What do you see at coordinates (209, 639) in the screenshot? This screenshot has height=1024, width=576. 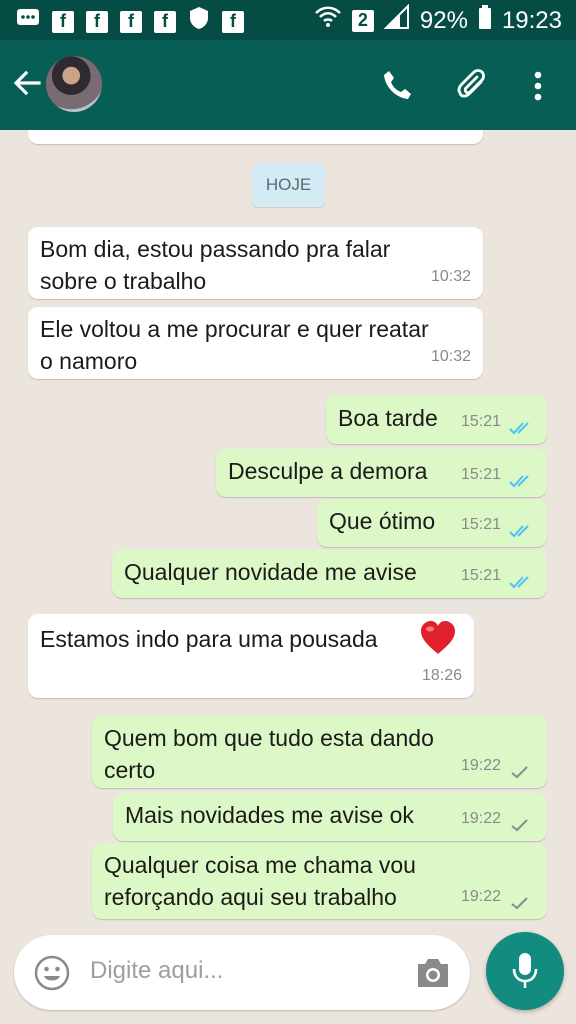 I see `message-text: Estamos indo para uma pousada` at bounding box center [209, 639].